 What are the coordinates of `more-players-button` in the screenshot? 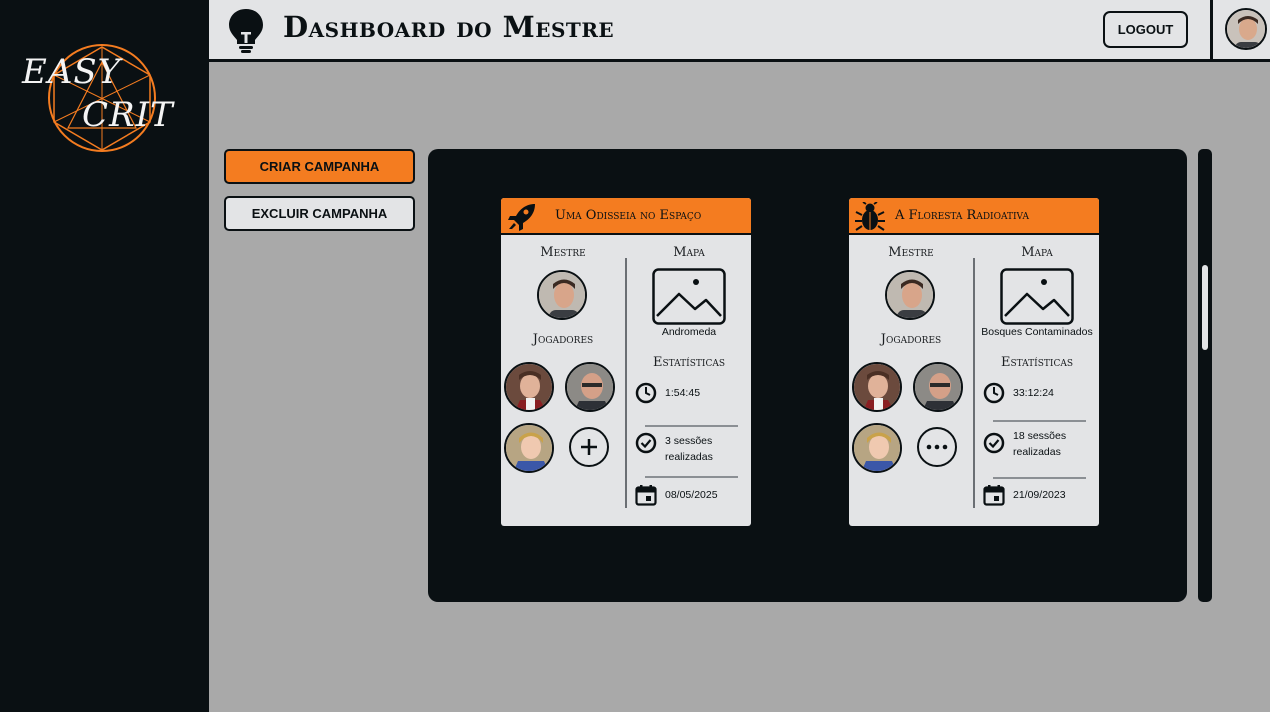 It's located at (937, 447).